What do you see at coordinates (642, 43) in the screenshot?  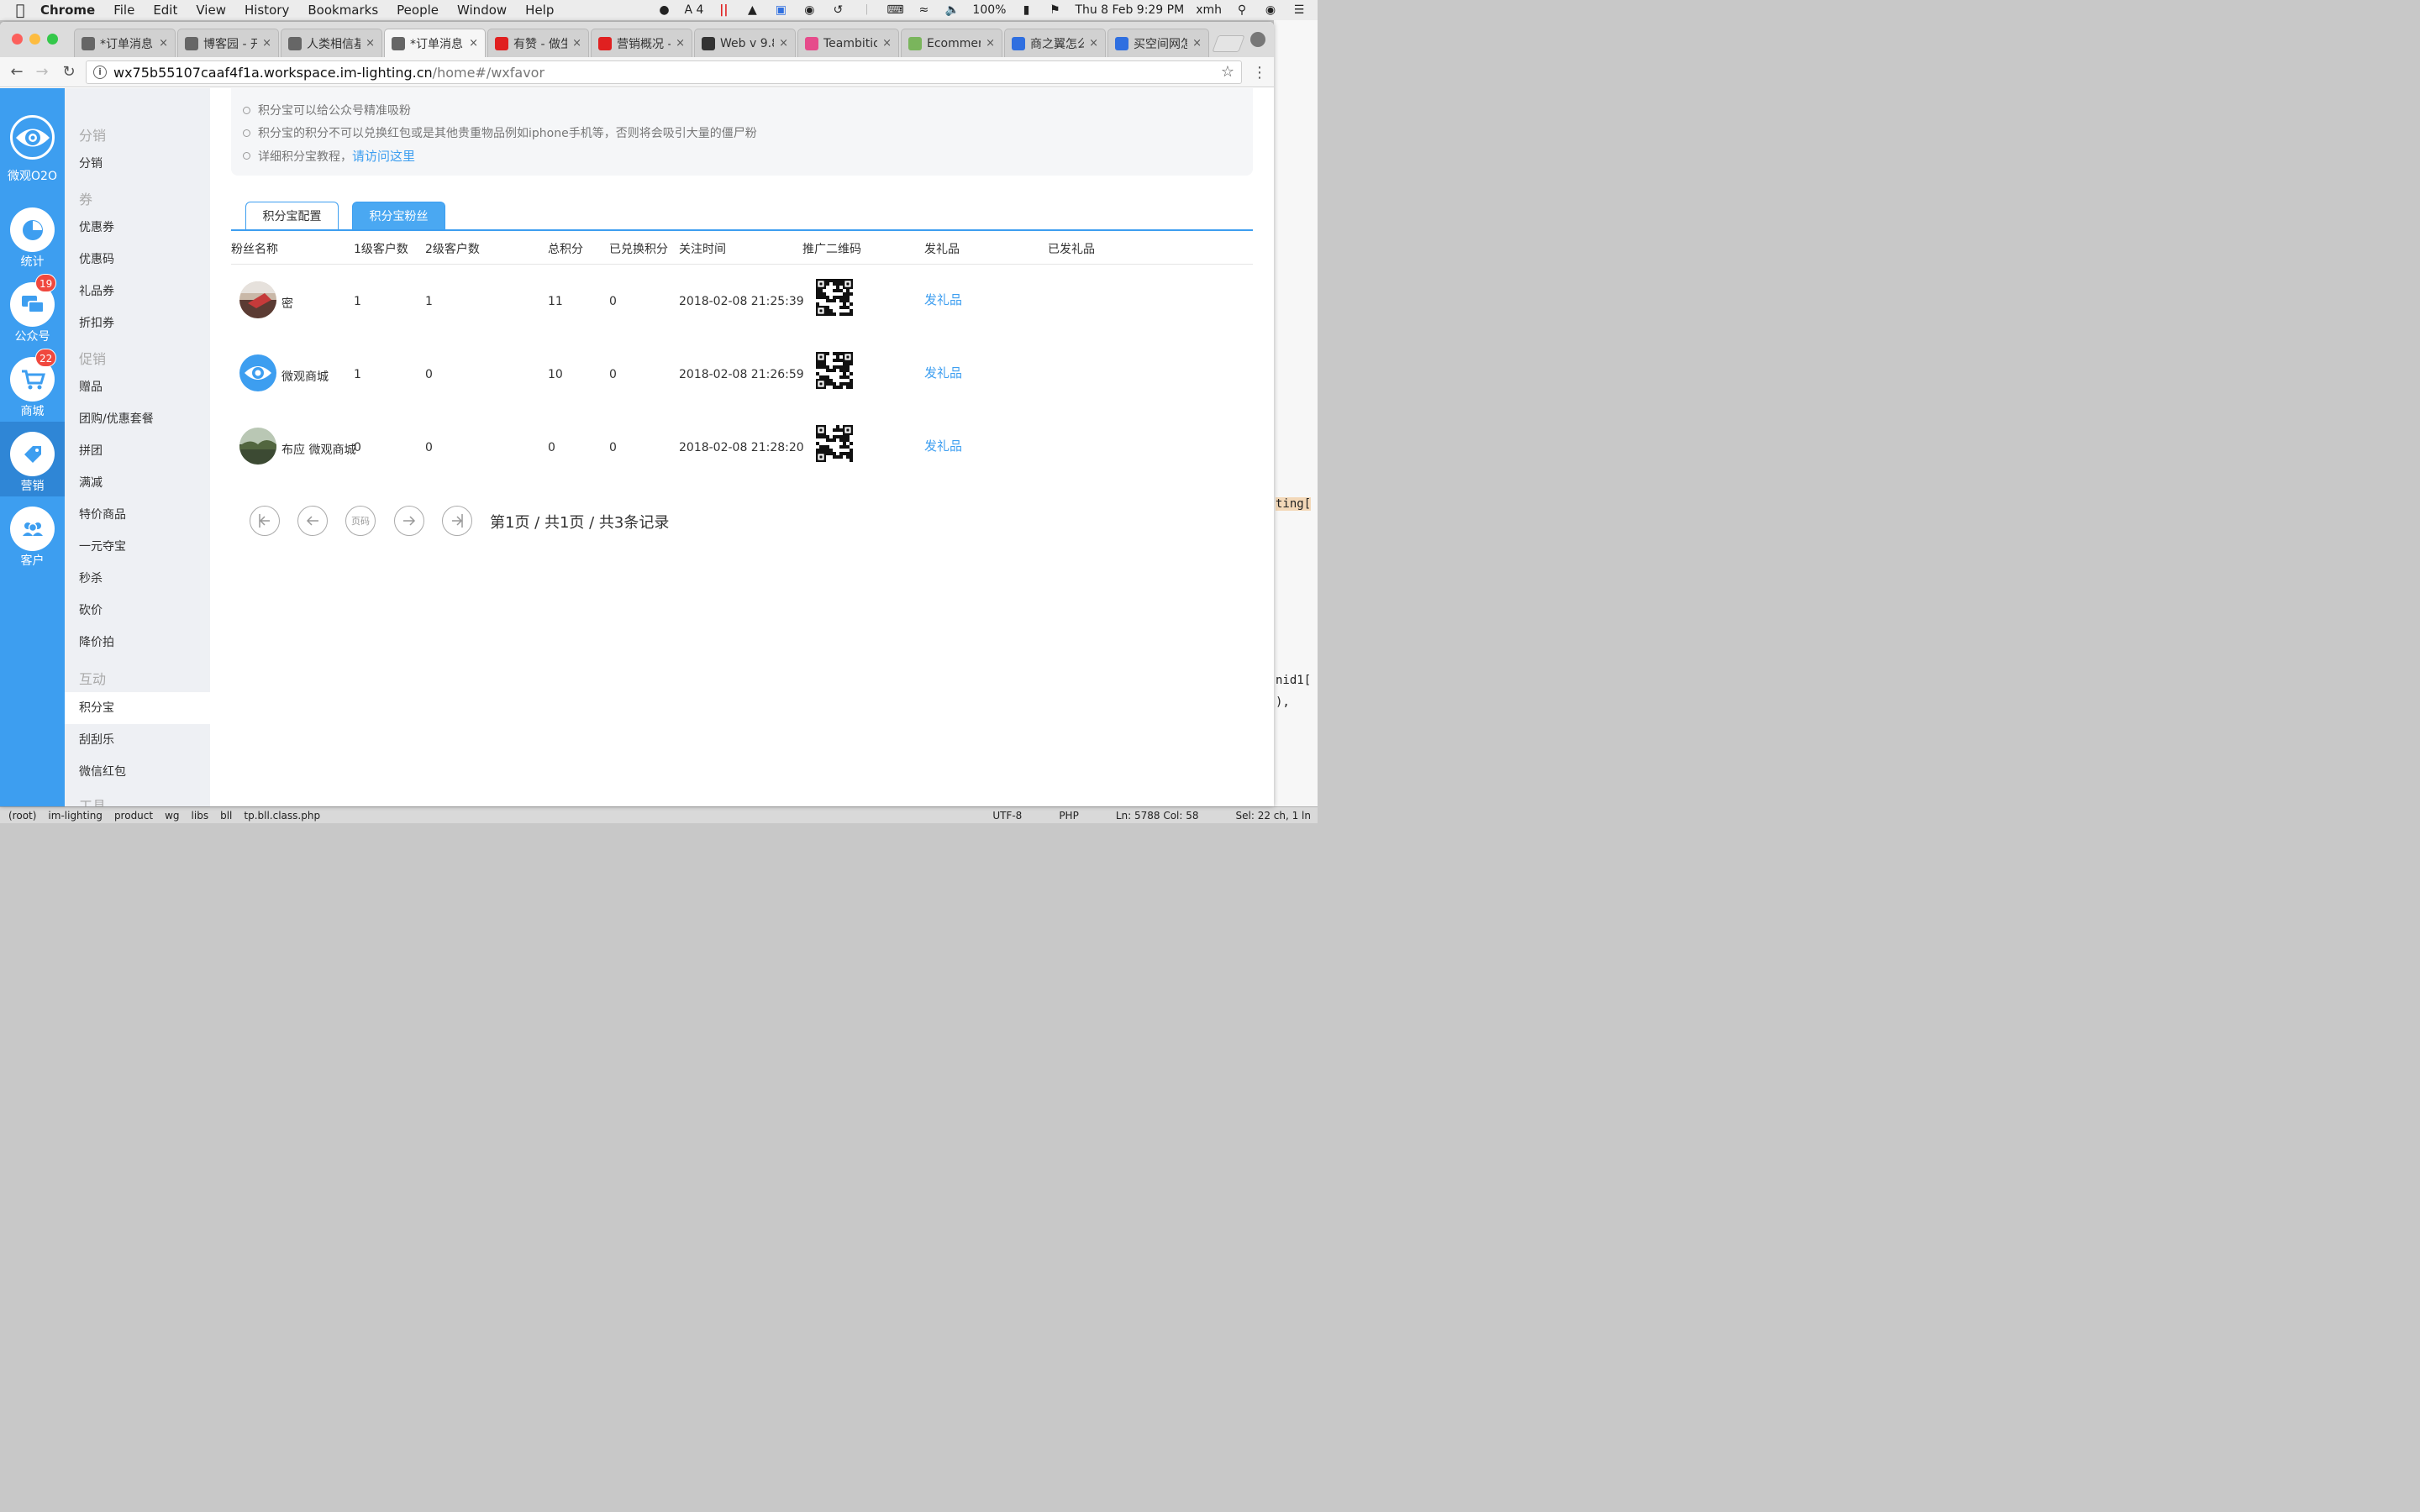 I see `browser-tab: 营销概况 - ×` at bounding box center [642, 43].